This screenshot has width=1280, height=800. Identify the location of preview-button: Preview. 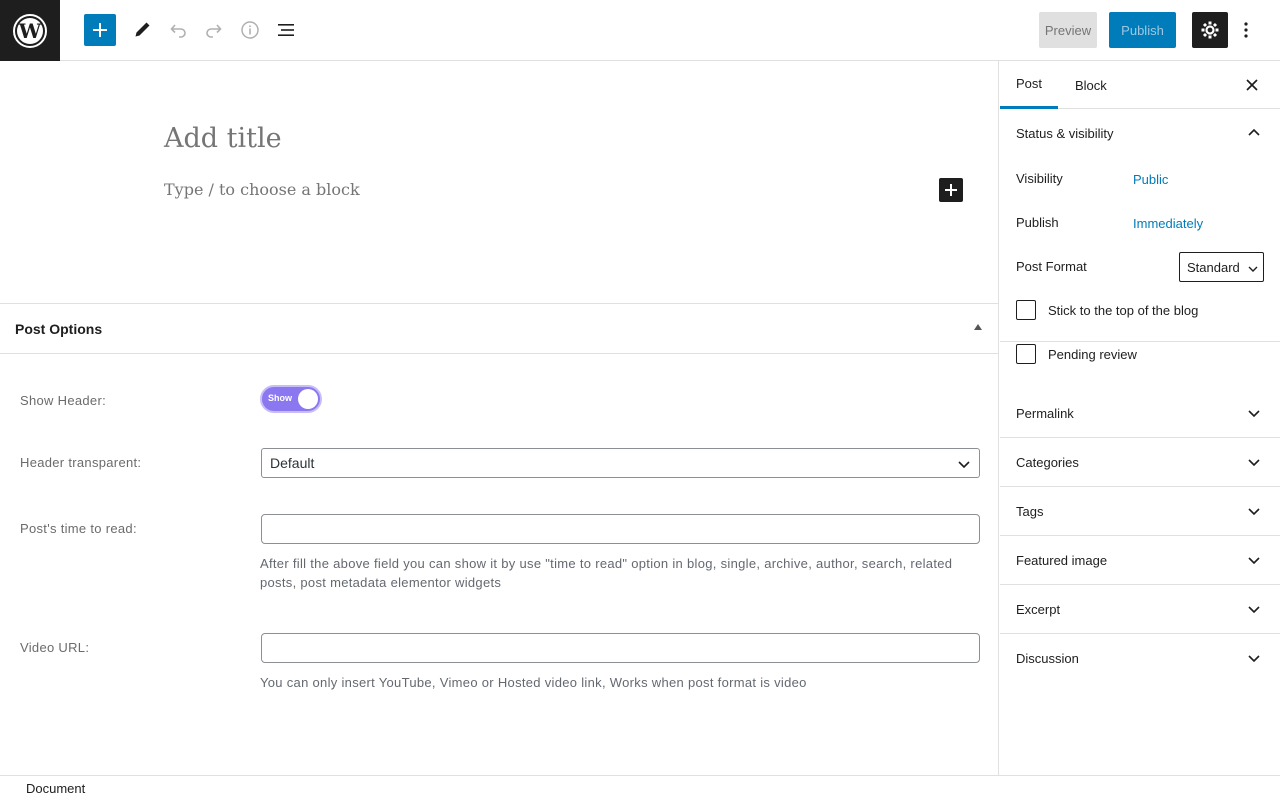
(1068, 30).